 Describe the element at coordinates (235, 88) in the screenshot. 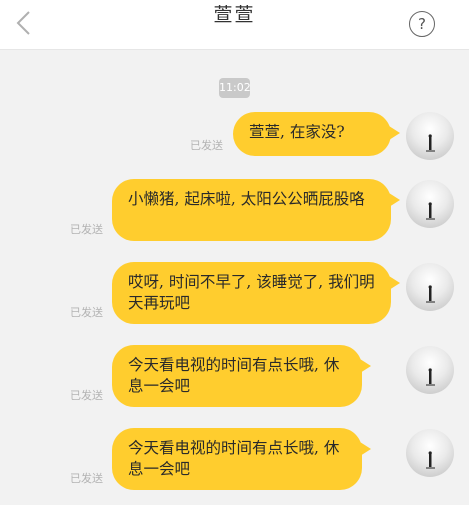

I see `timestamp-chip: 11:02` at that location.